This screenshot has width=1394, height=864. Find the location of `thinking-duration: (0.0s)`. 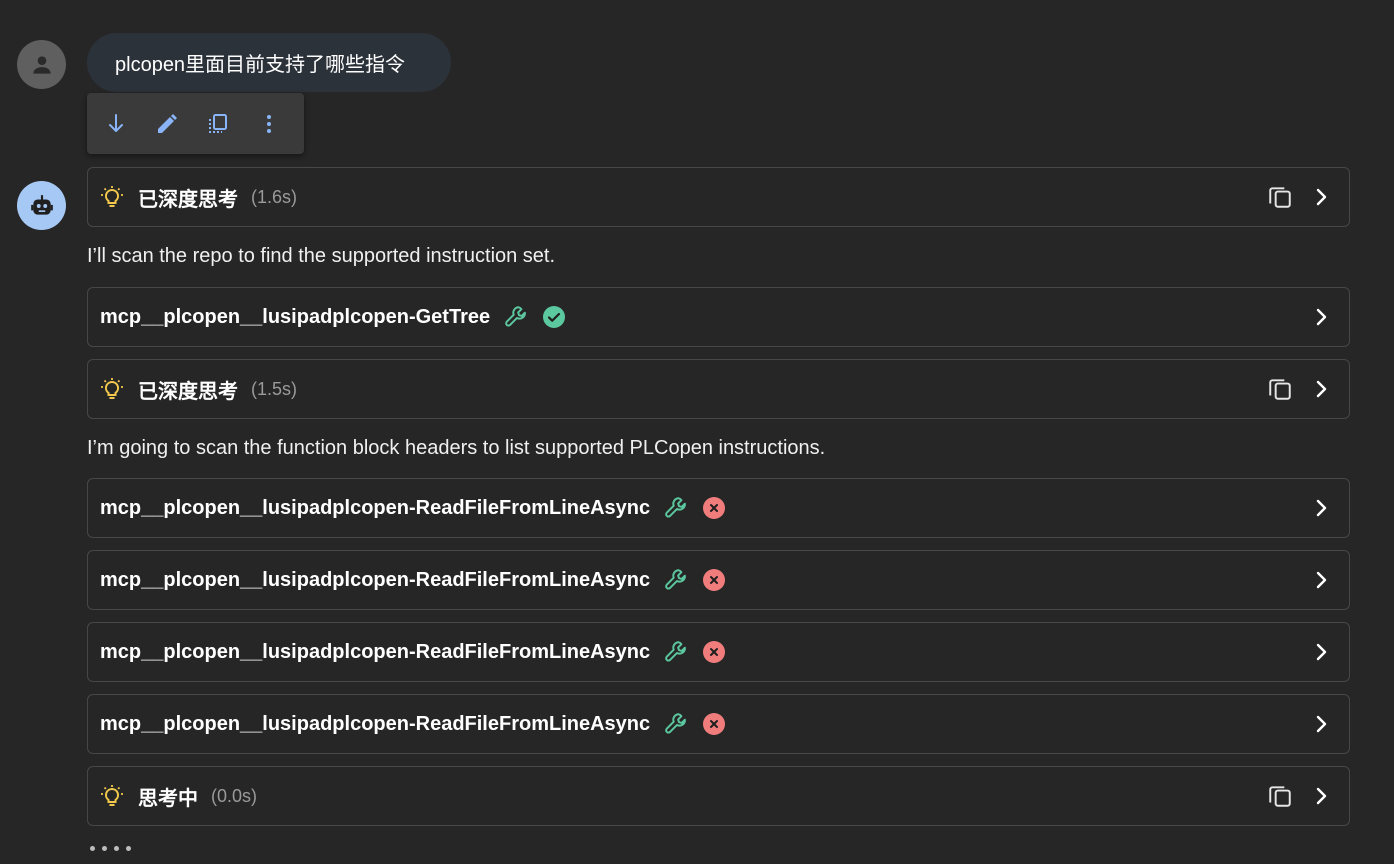

thinking-duration: (0.0s) is located at coordinates (234, 795).